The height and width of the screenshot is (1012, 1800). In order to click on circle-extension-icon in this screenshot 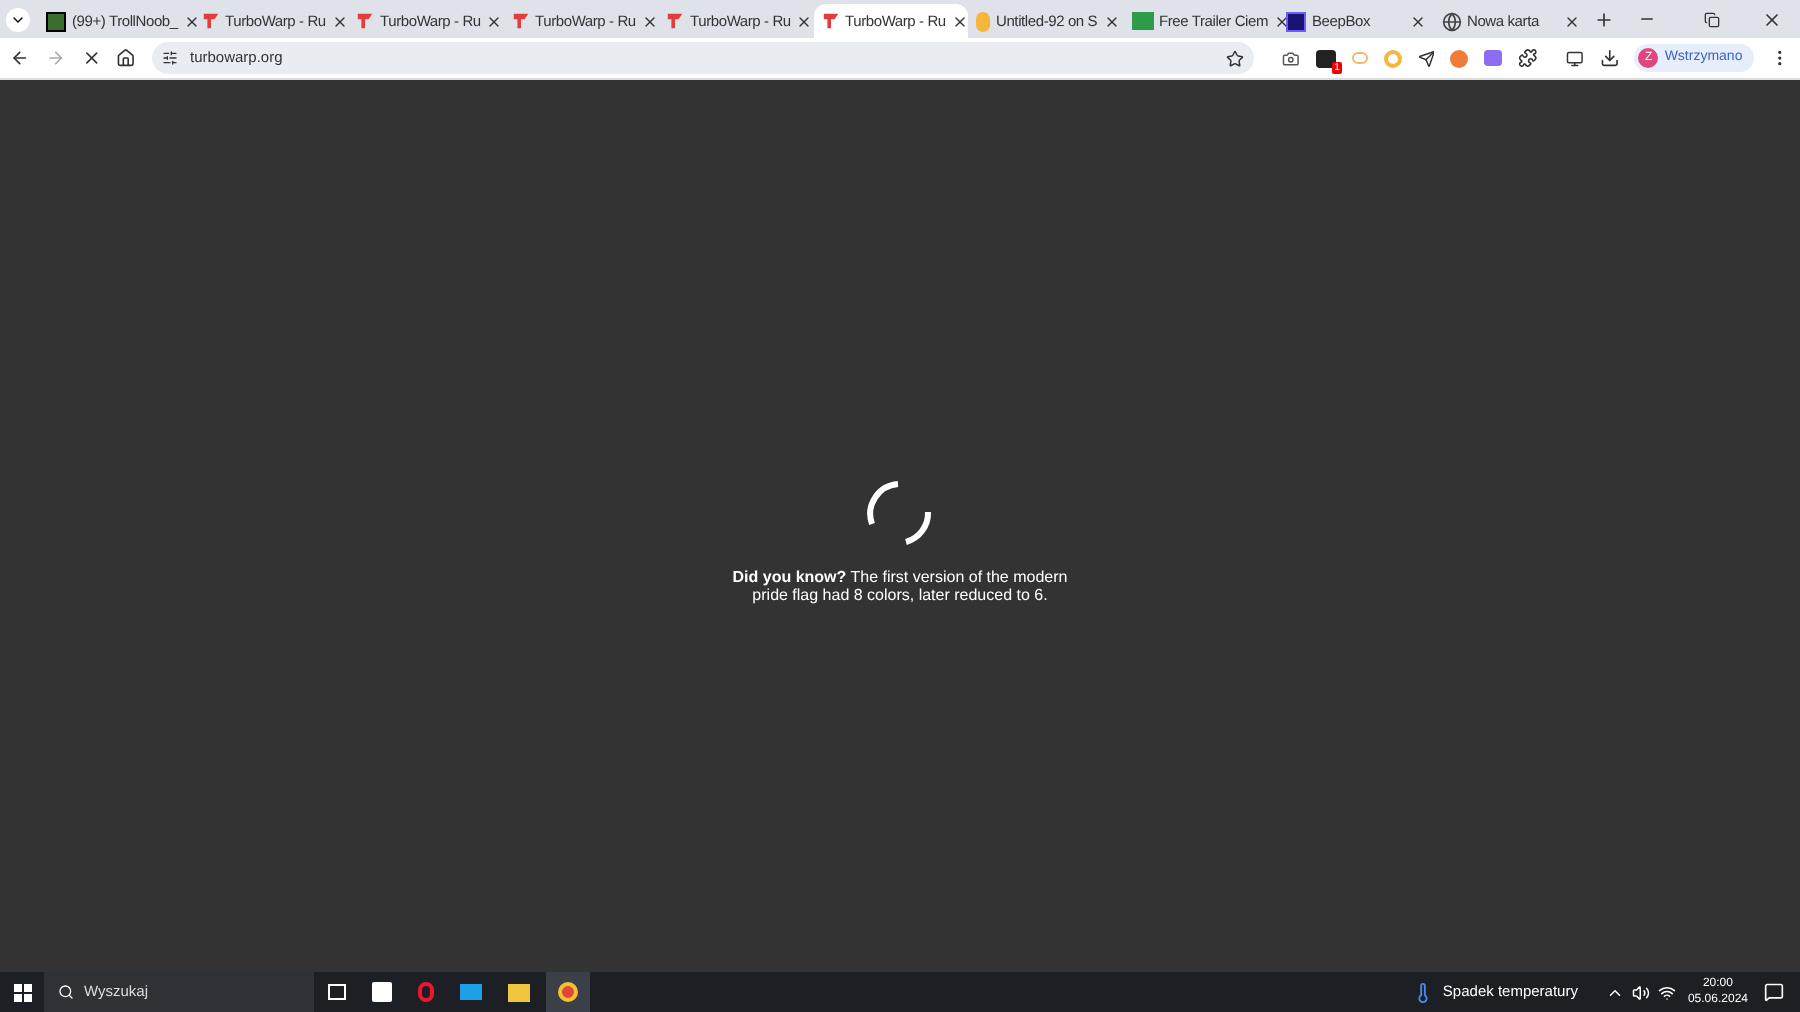, I will do `click(1459, 58)`.